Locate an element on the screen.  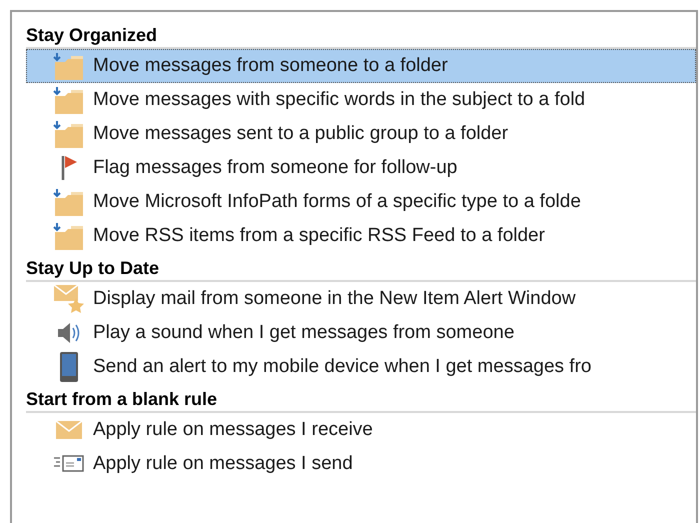
rule-template-item: Move messages with specific words in the subject to a fold is located at coordinates (361, 100).